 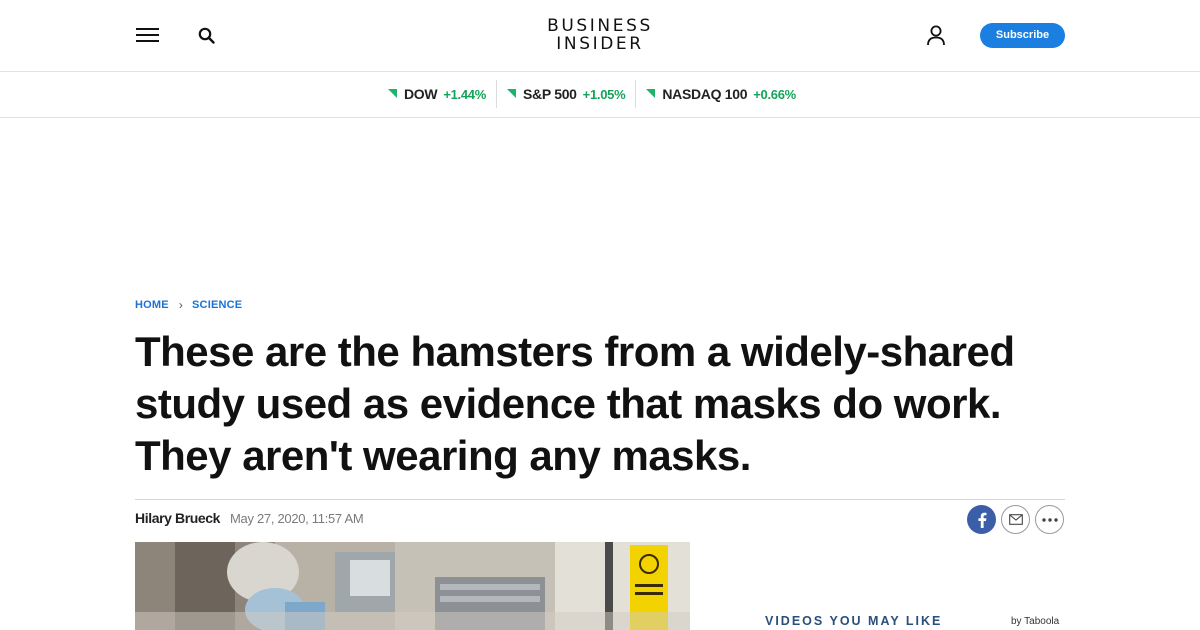 I want to click on ticker-change: +1.44%, so click(x=464, y=94).